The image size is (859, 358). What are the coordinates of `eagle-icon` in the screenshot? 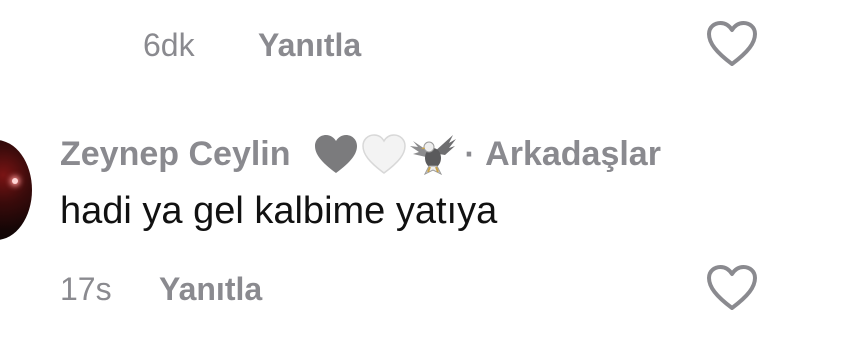 It's located at (432, 155).